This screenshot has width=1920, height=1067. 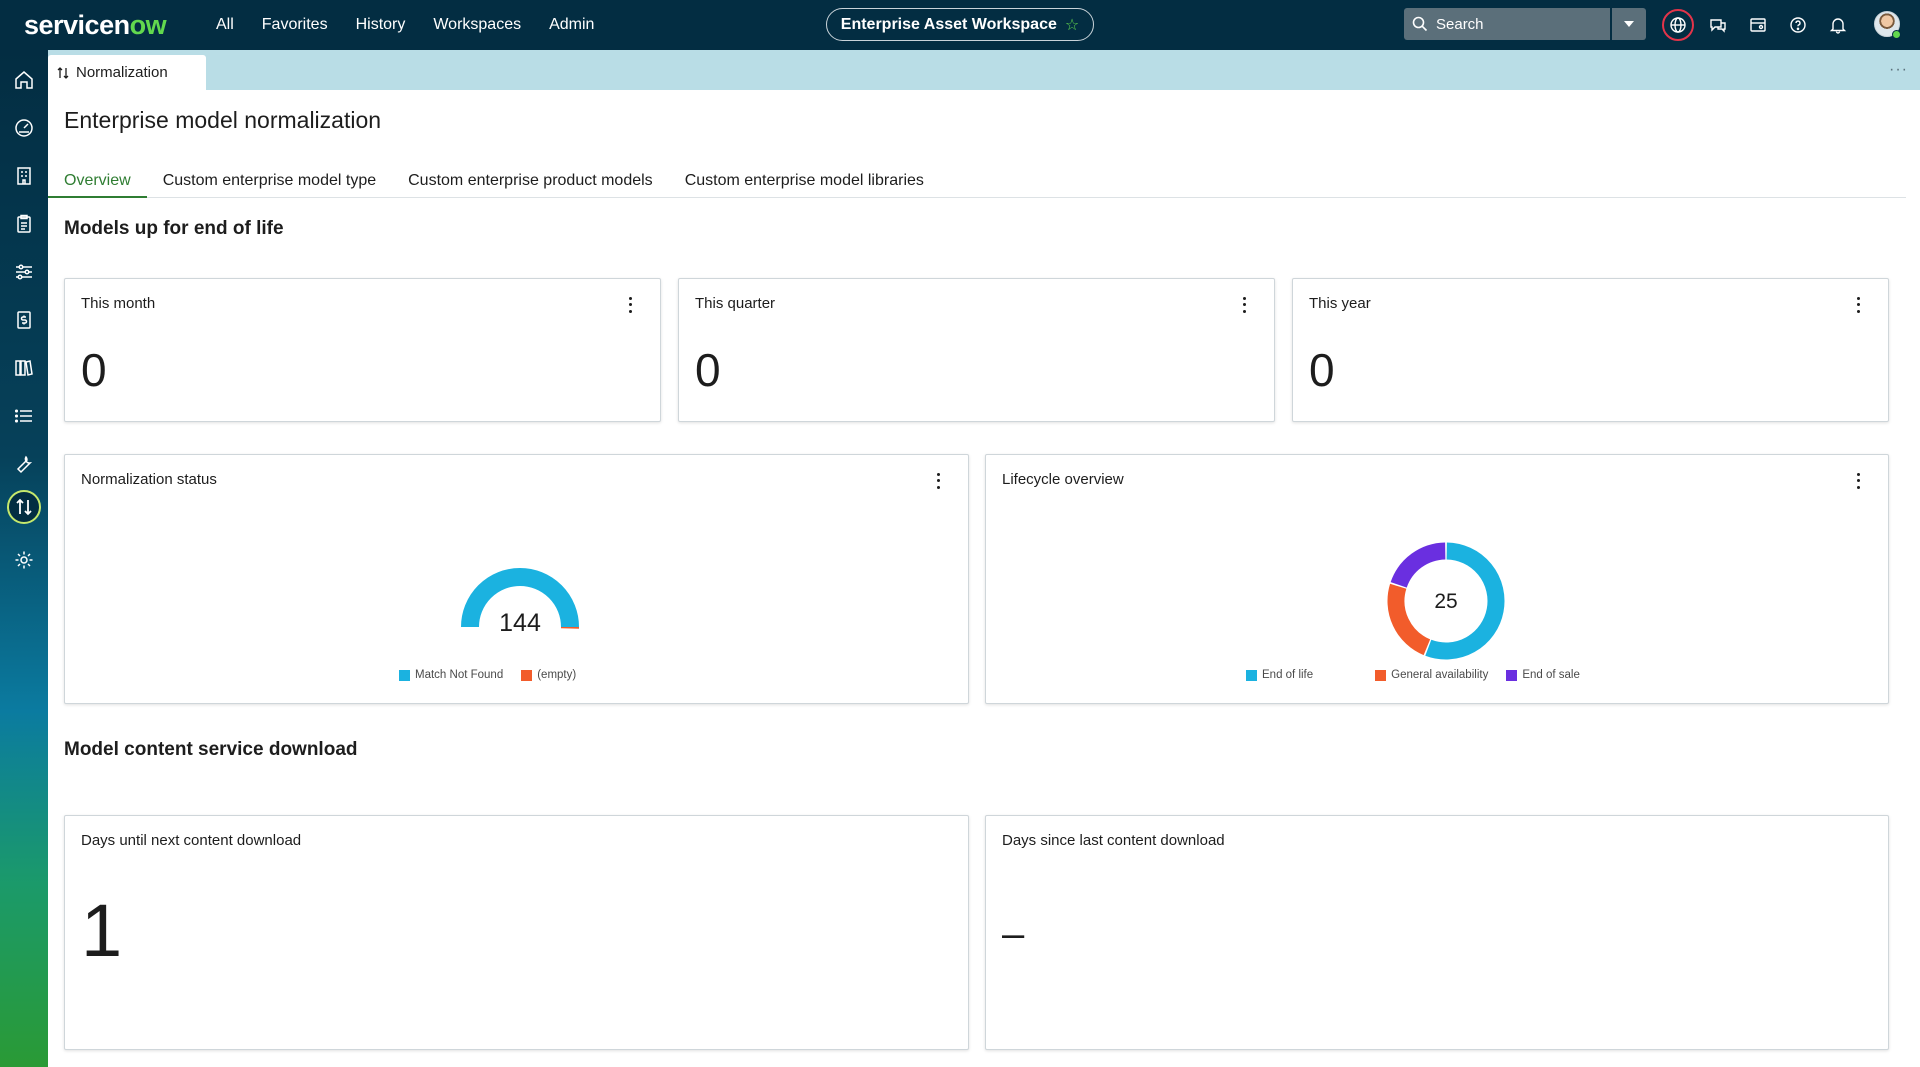 I want to click on card-title: Lifecycle overview, so click(x=1063, y=479).